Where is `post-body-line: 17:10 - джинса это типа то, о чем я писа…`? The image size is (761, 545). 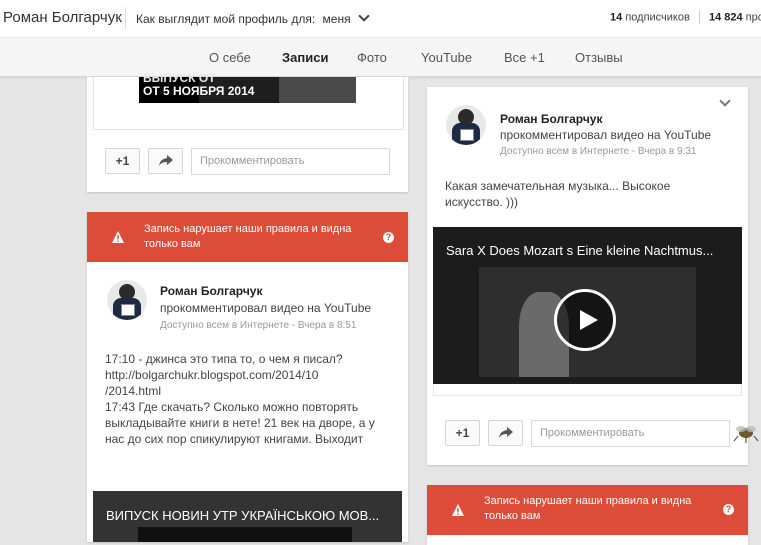
post-body-line: 17:10 - джинса это типа то, о чем я писа… is located at coordinates (224, 359).